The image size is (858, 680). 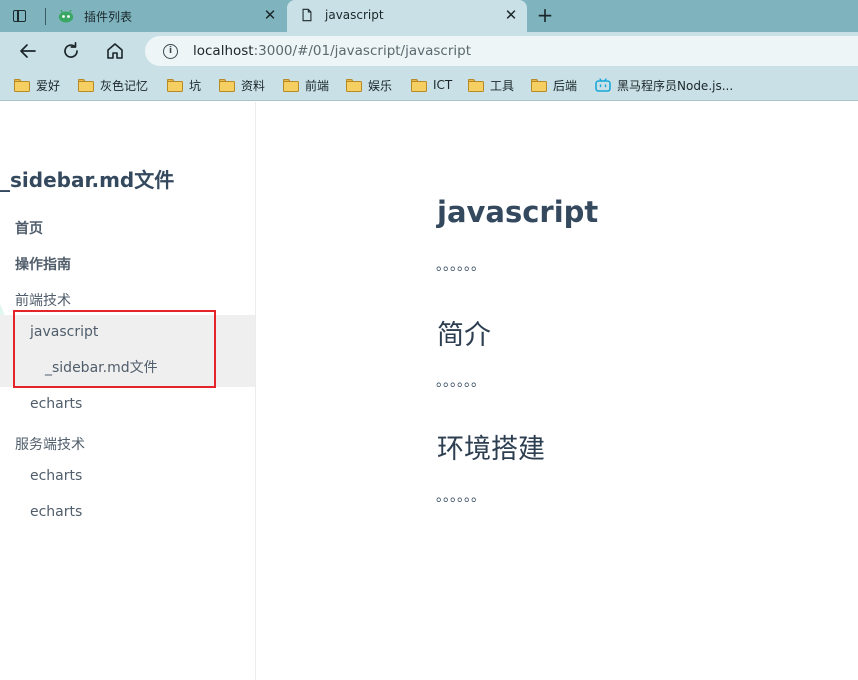 What do you see at coordinates (71, 51) in the screenshot?
I see `reload-icon` at bounding box center [71, 51].